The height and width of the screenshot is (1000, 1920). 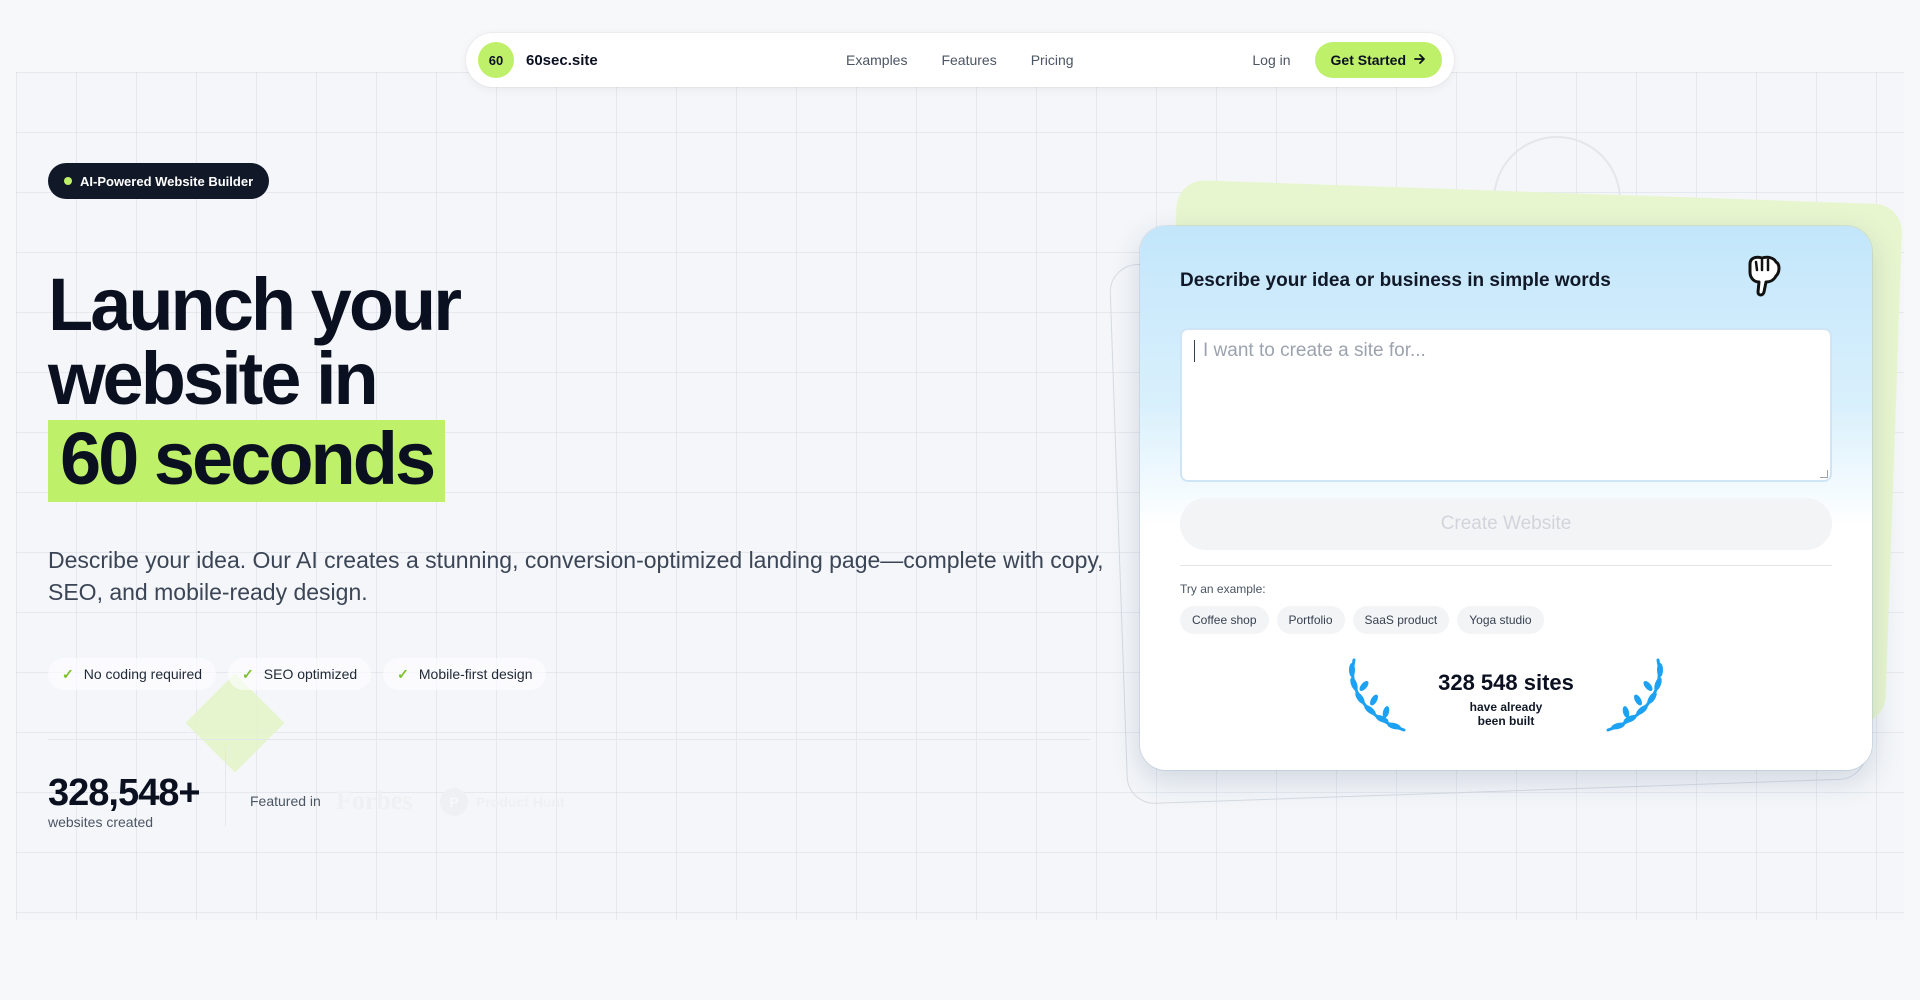 I want to click on hero-badge: AI-Powered Website Builder, so click(x=159, y=181).